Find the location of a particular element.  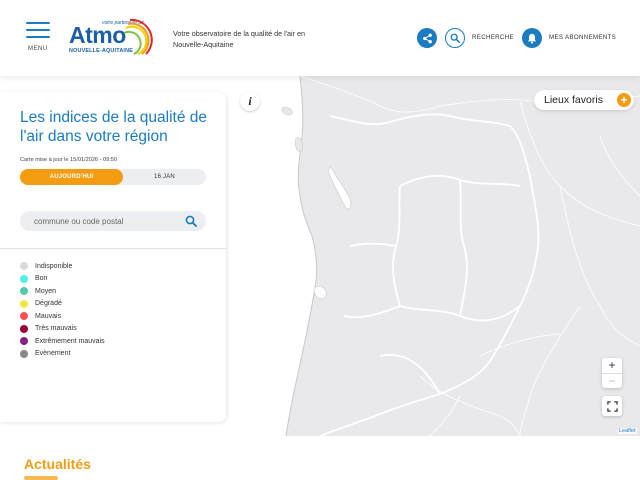

fullscreen-button is located at coordinates (612, 406).